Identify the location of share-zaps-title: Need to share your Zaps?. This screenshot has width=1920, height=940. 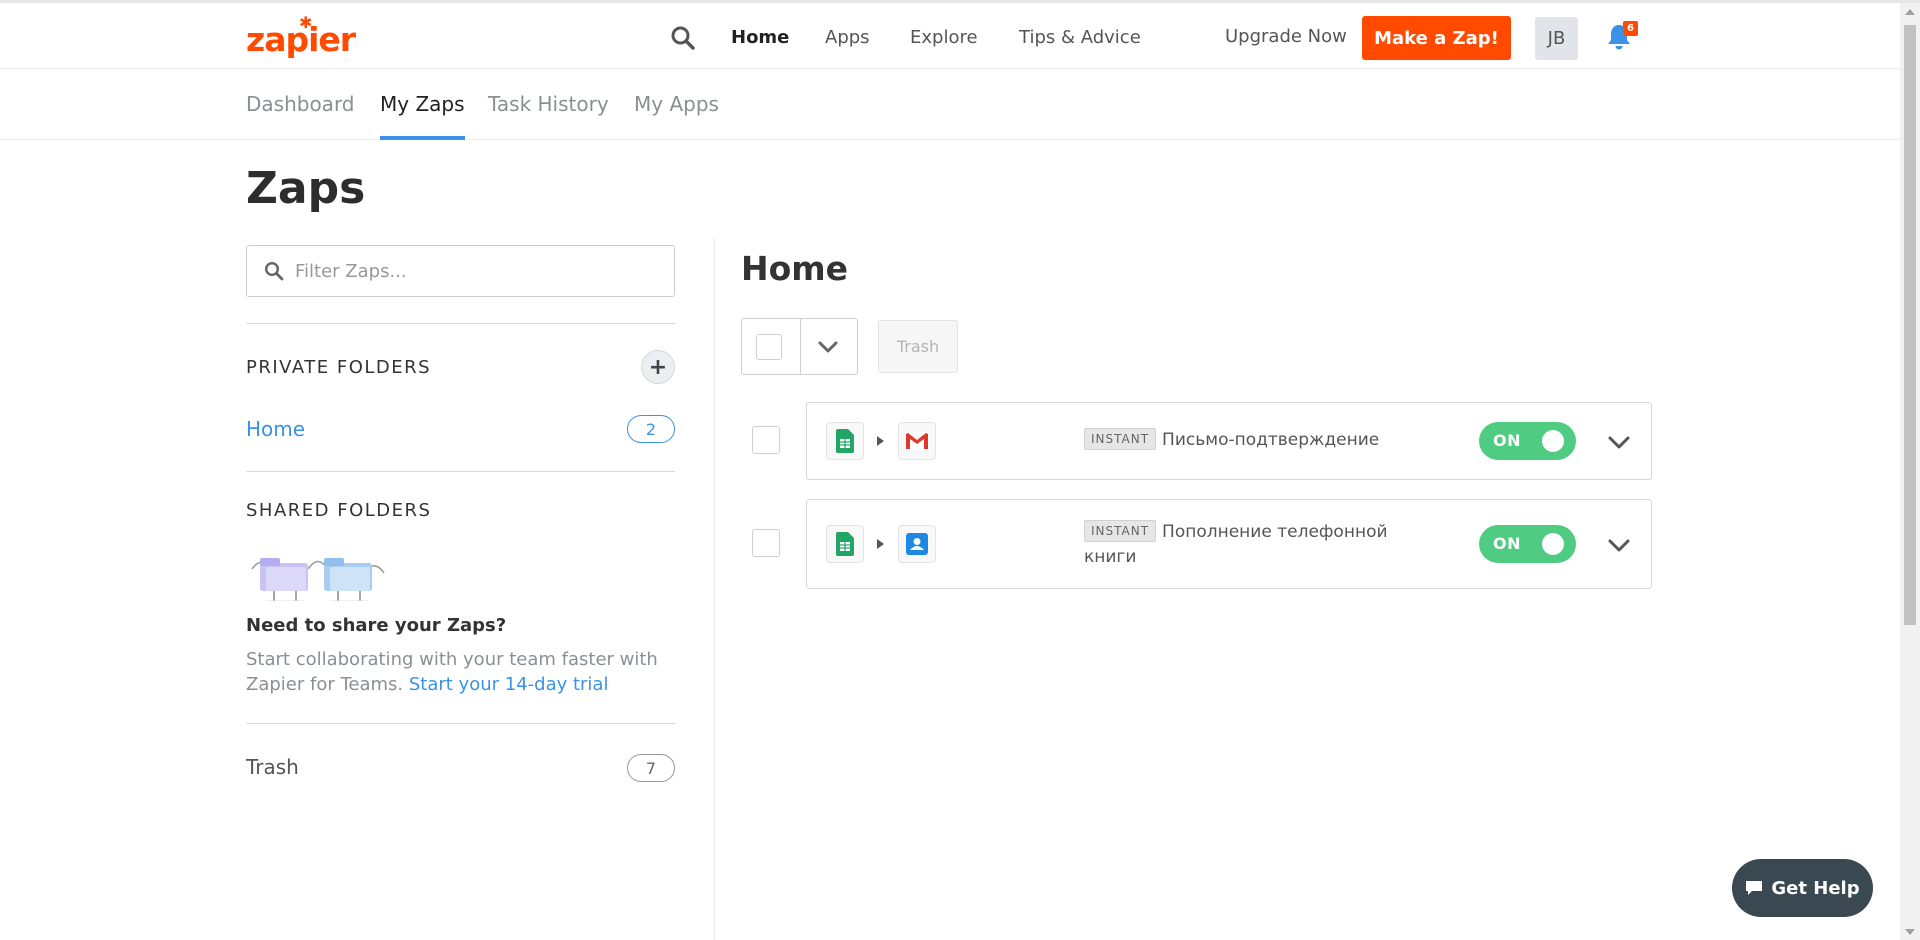
(376, 625).